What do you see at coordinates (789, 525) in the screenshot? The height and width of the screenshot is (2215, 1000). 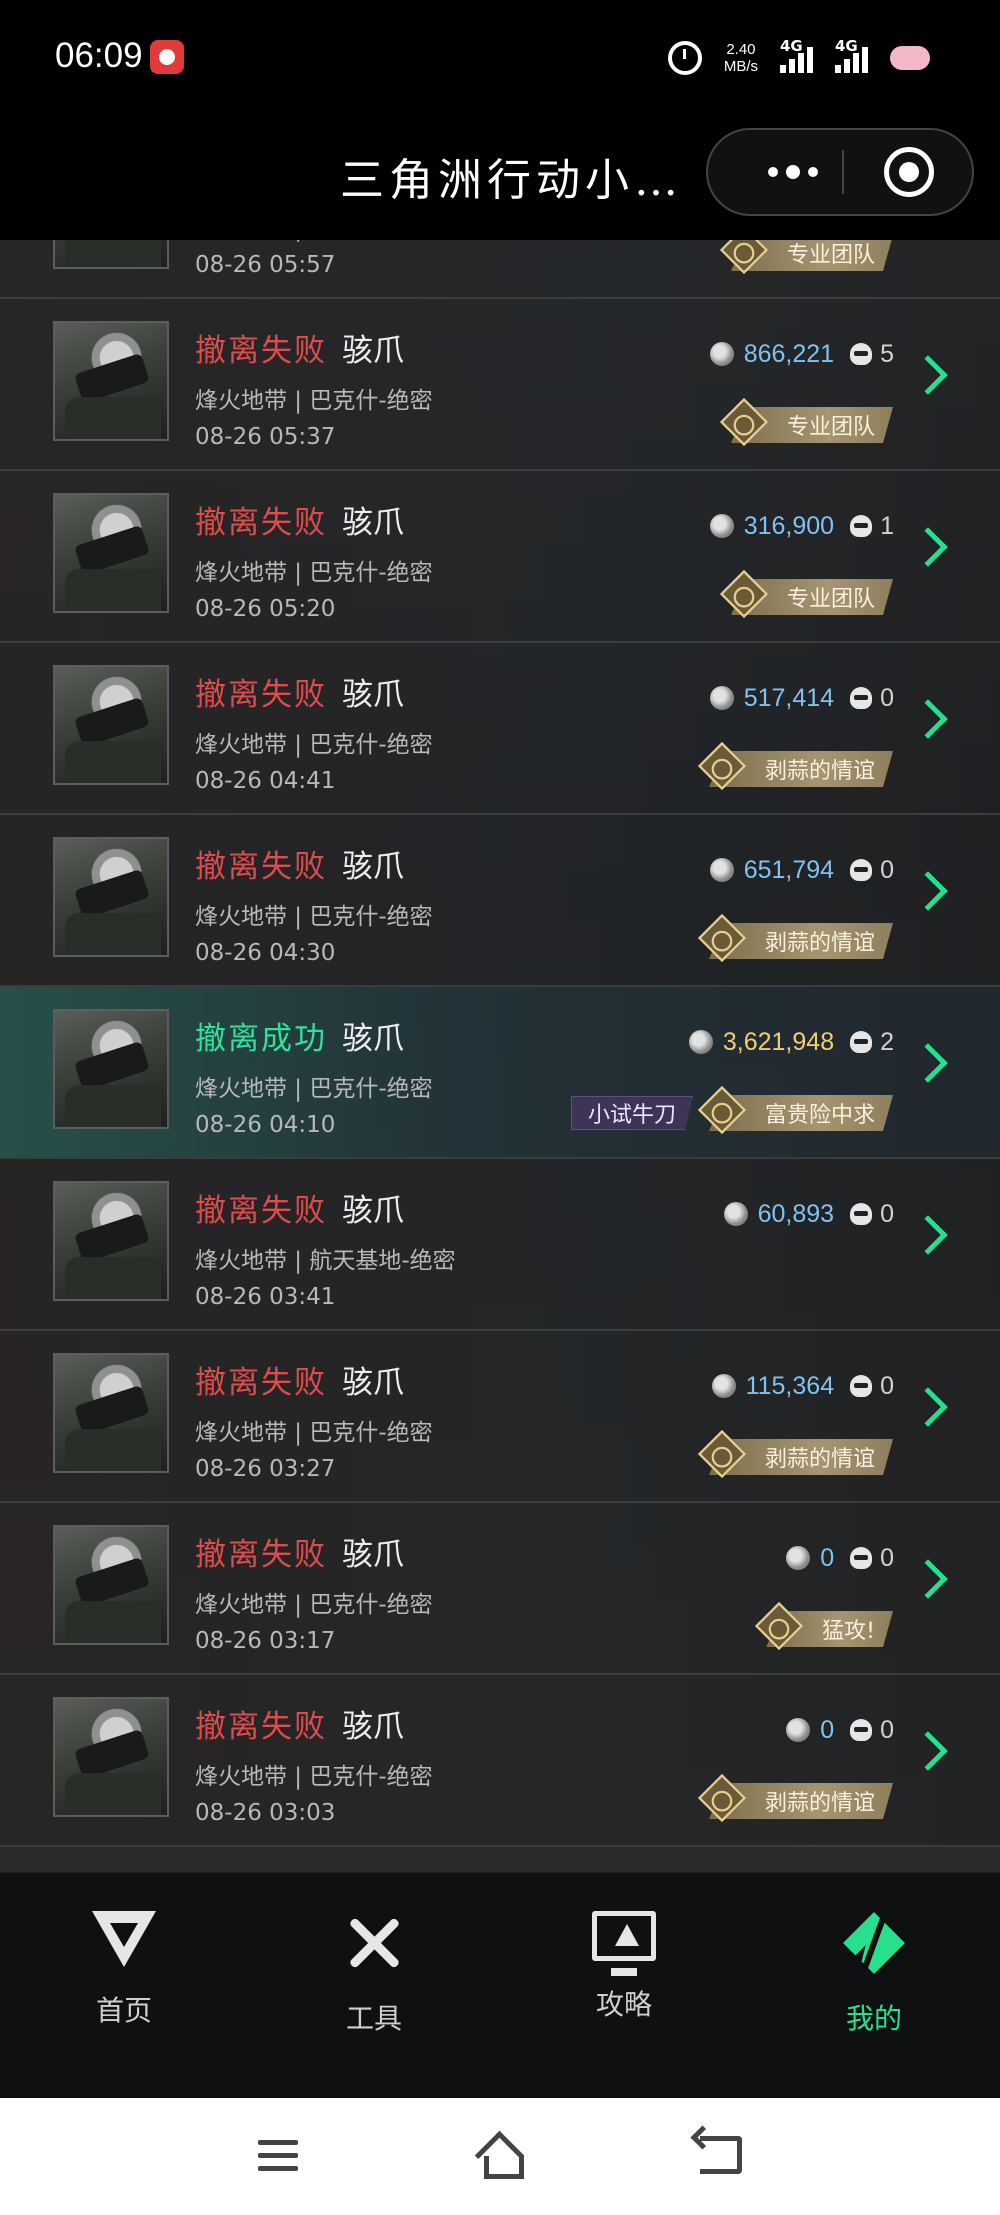 I see `loot-value: 316,900` at bounding box center [789, 525].